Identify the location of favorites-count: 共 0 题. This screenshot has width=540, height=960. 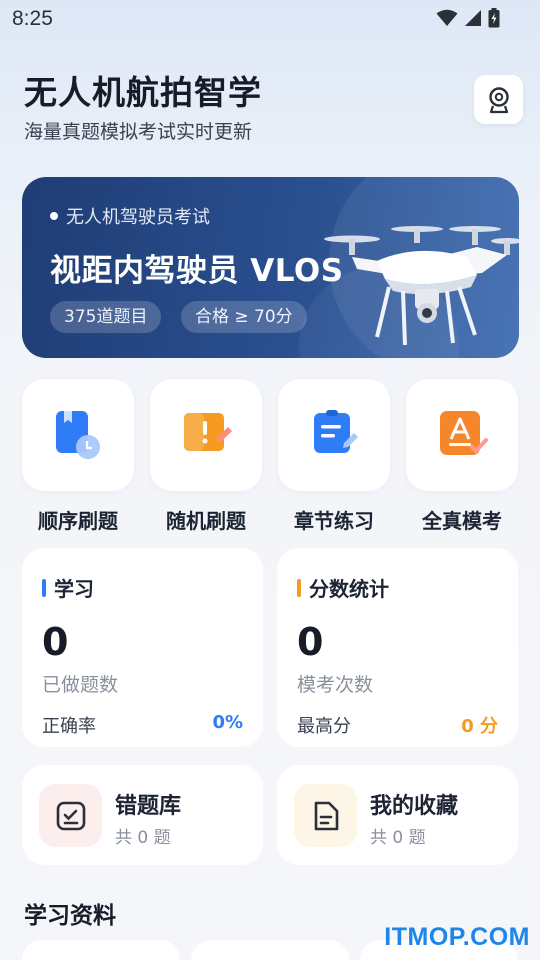
(398, 838).